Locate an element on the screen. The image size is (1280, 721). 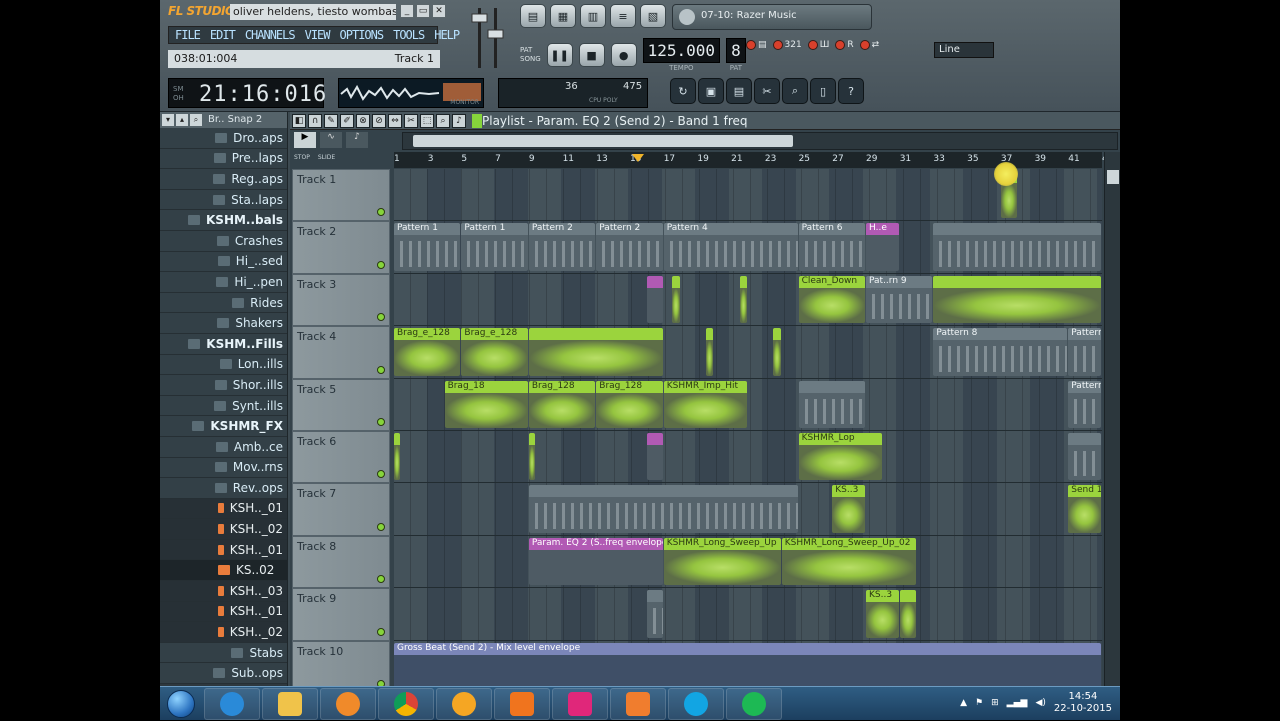
menu-tools: TOOLS is located at coordinates (409, 35).